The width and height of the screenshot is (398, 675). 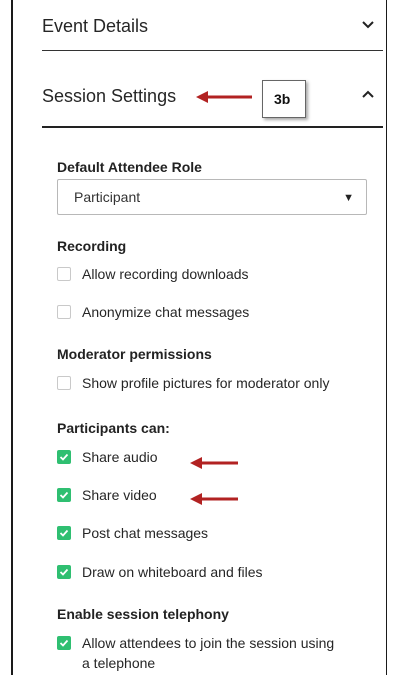 I want to click on event-details-header: Event Details, so click(x=215, y=25).